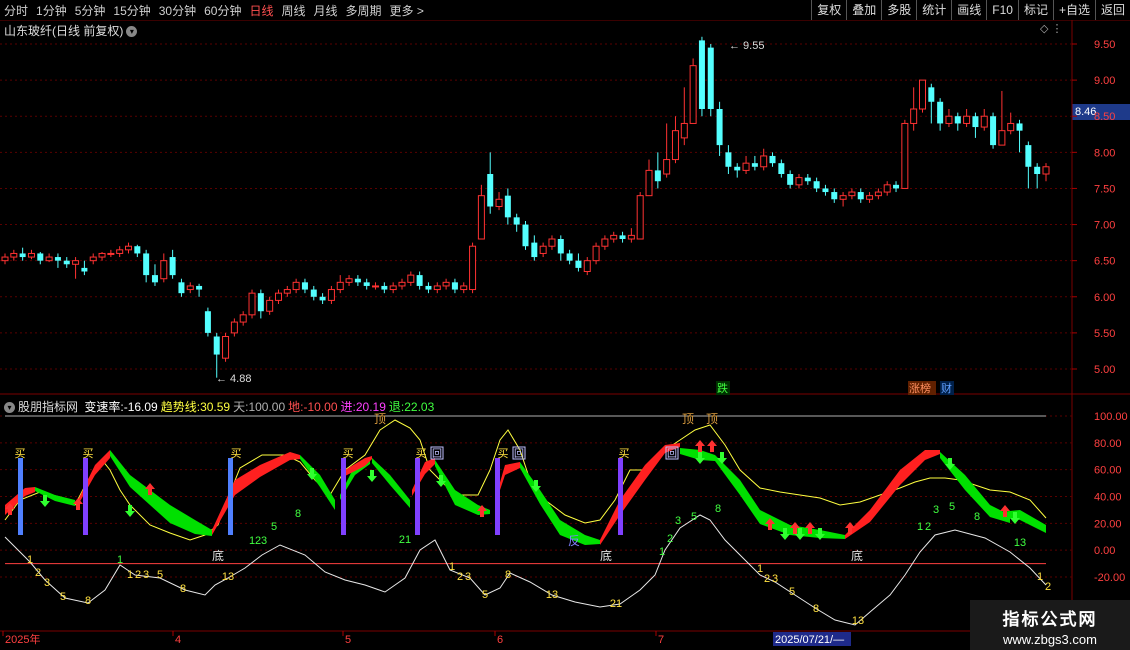  What do you see at coordinates (1040, 577) in the screenshot?
I see `fib-number: 1` at bounding box center [1040, 577].